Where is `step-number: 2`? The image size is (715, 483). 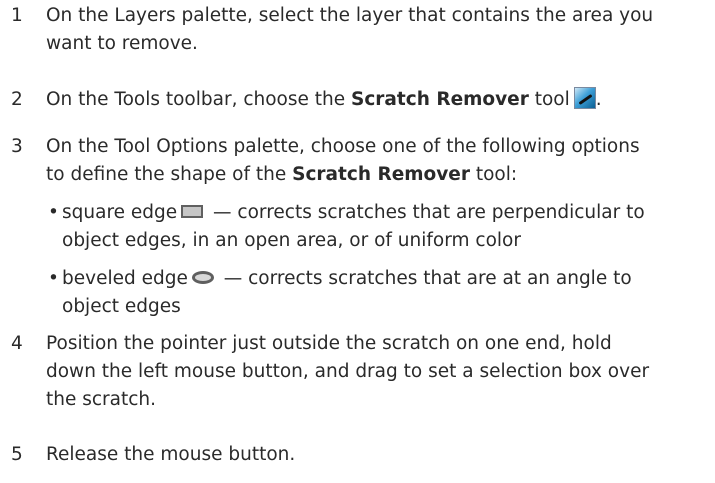 step-number: 2 is located at coordinates (17, 99).